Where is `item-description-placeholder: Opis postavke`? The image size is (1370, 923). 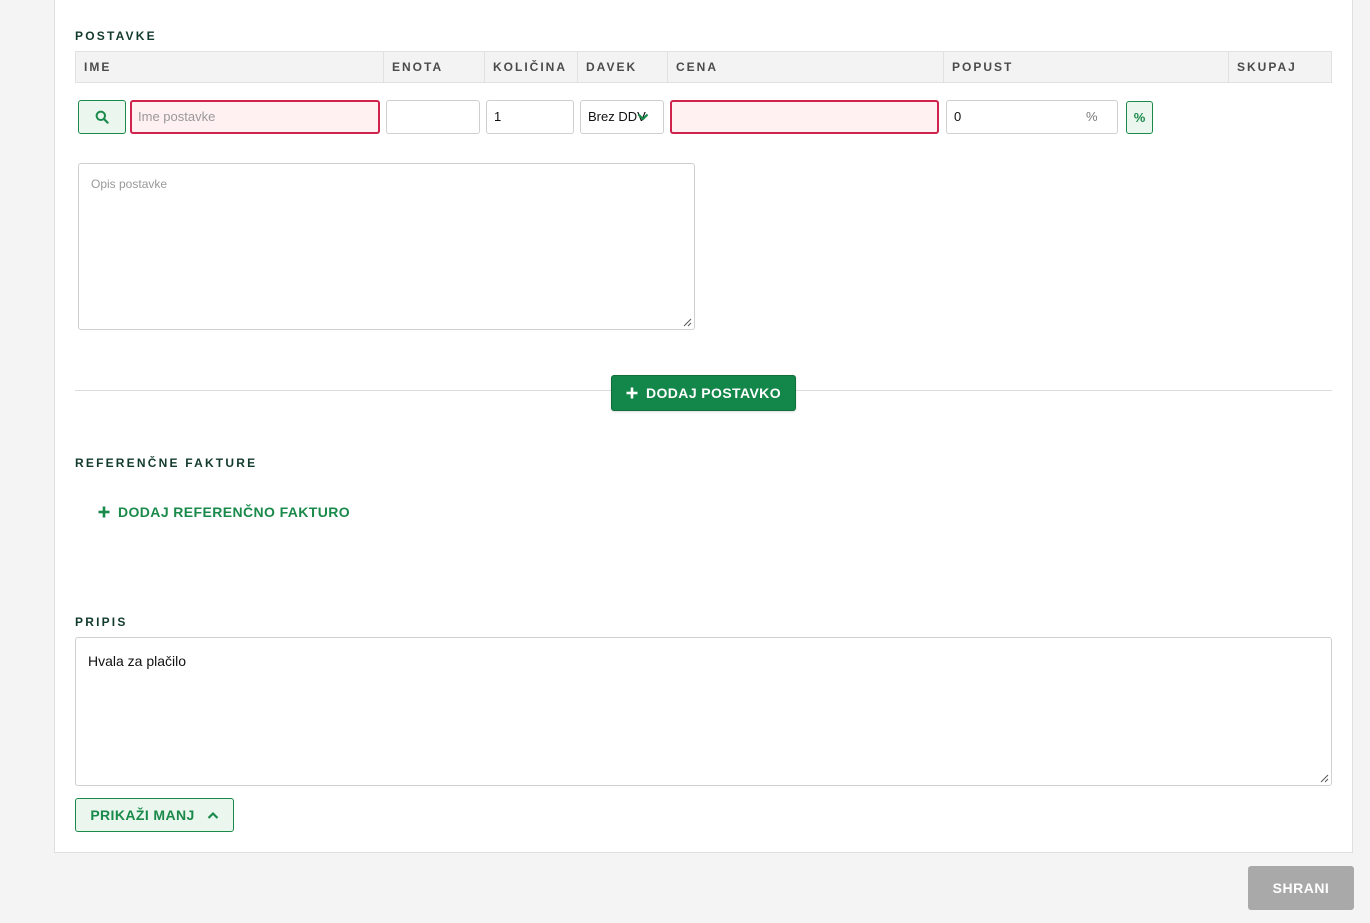
item-description-placeholder: Opis postavke is located at coordinates (129, 184).